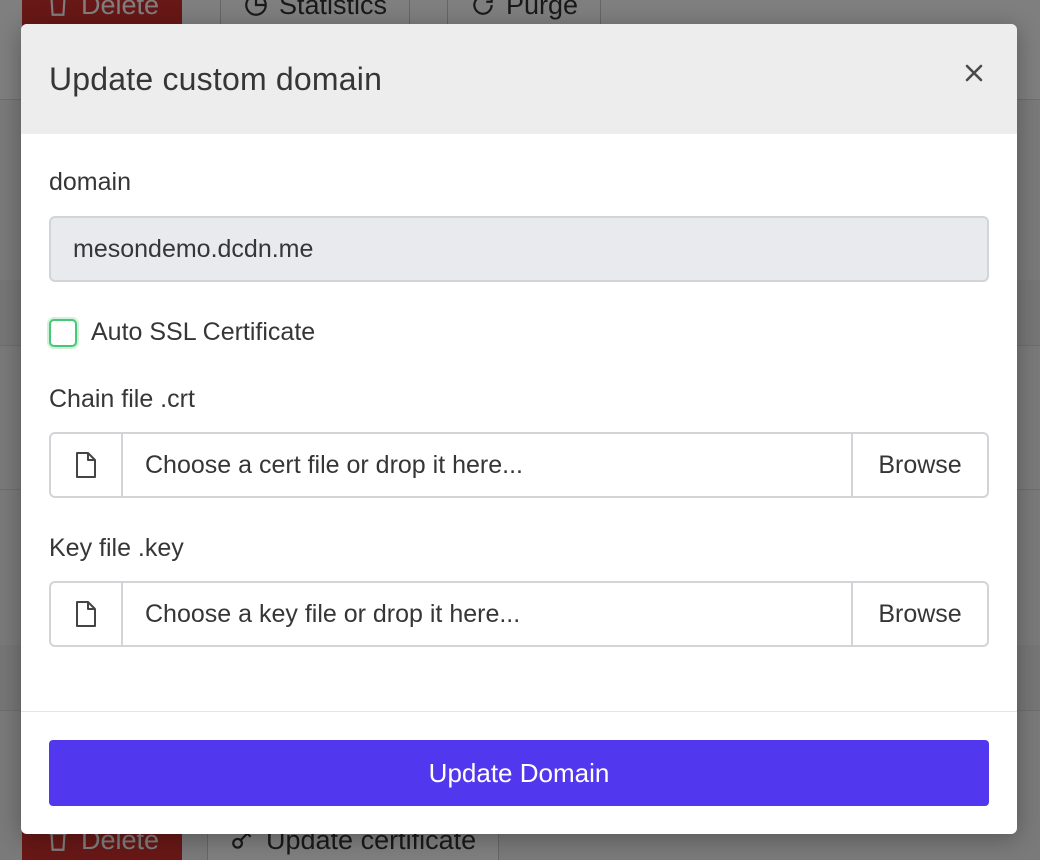 Image resolution: width=1040 pixels, height=860 pixels. I want to click on domain-input, so click(519, 249).